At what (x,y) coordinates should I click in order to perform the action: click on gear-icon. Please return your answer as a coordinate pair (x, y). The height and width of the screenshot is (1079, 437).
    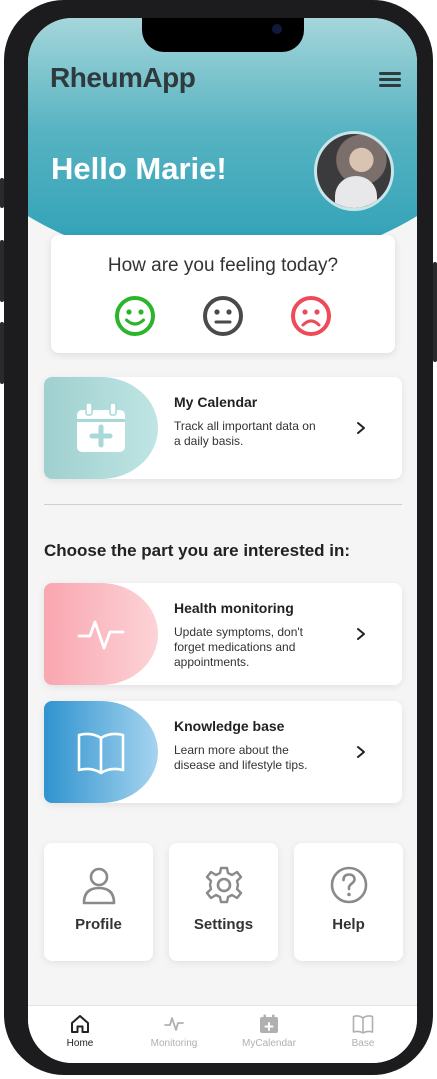
    Looking at the image, I should click on (224, 885).